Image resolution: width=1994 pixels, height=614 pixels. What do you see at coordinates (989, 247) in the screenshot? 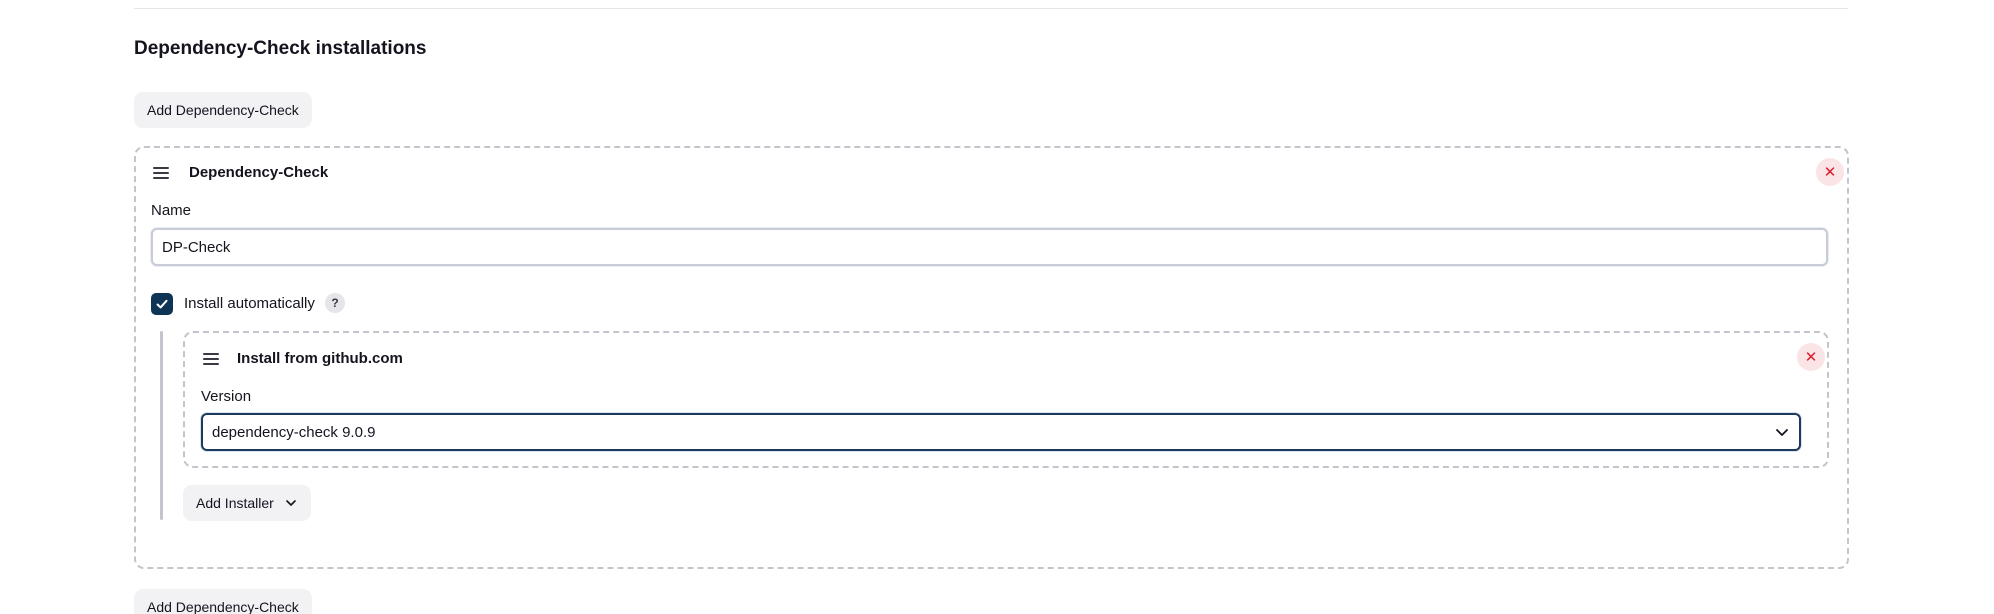
I see `name-input` at bounding box center [989, 247].